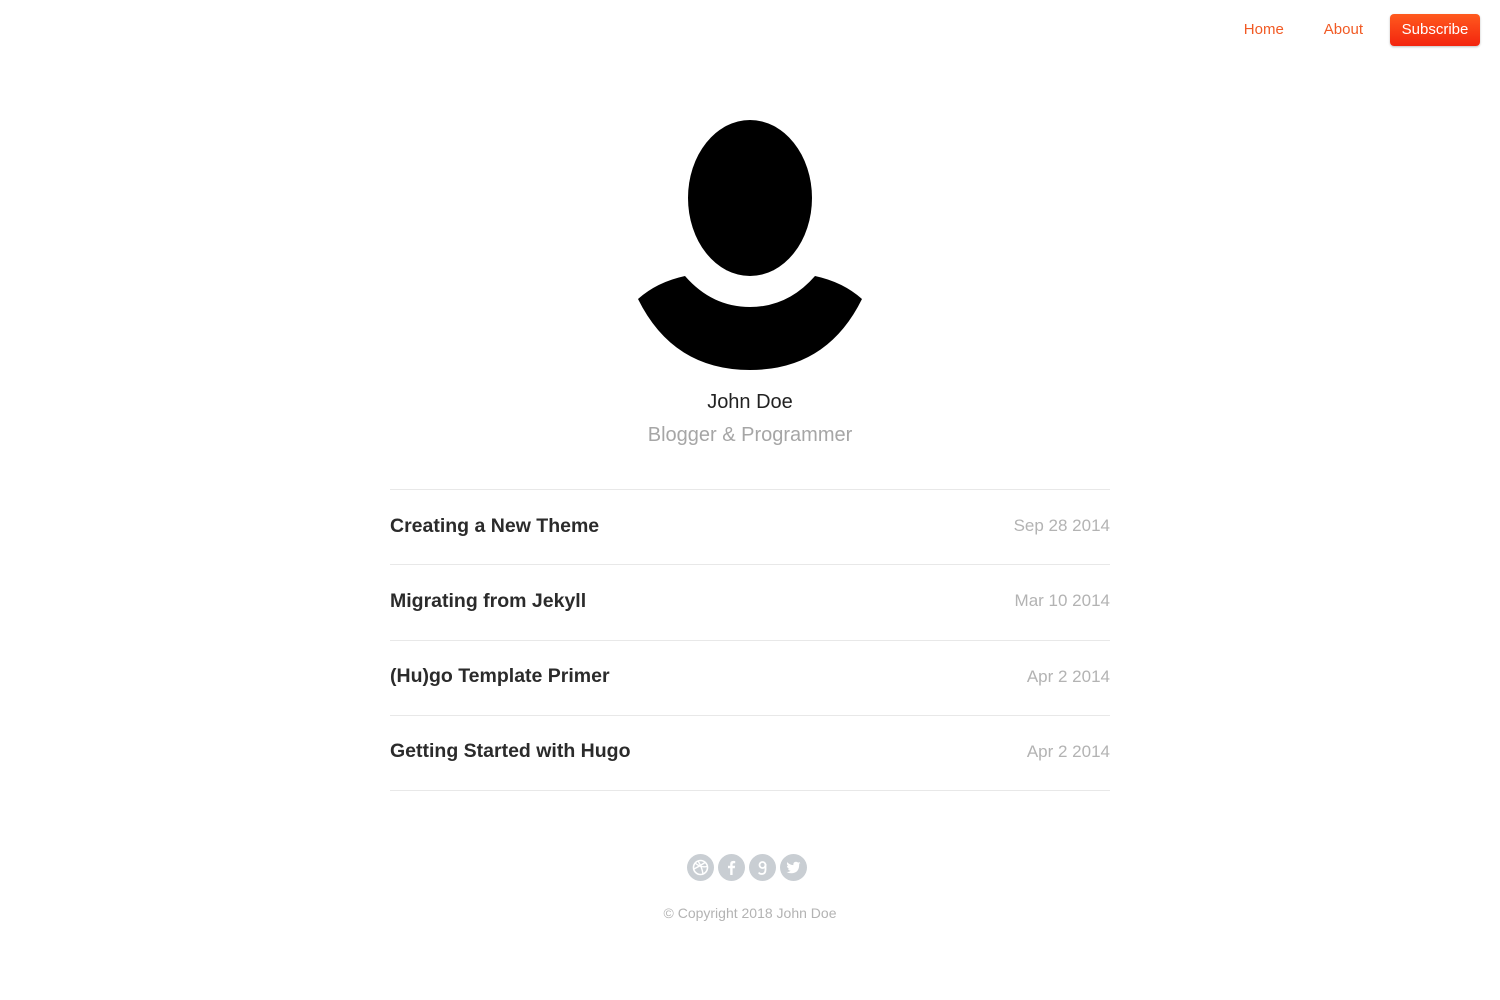 The width and height of the screenshot is (1500, 1000). Describe the element at coordinates (510, 751) in the screenshot. I see `post-title-link: Getting Started with Hugo` at that location.